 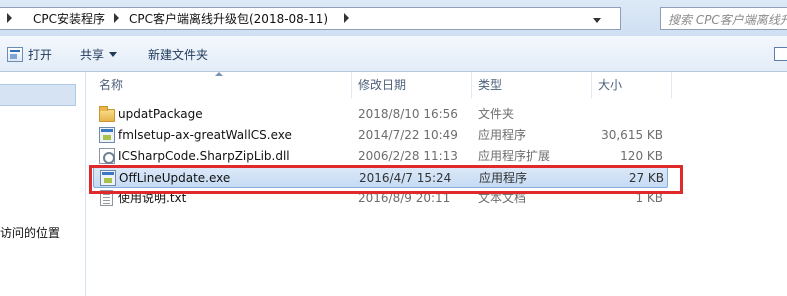 I want to click on column-header-name: 名称, so click(x=222, y=85).